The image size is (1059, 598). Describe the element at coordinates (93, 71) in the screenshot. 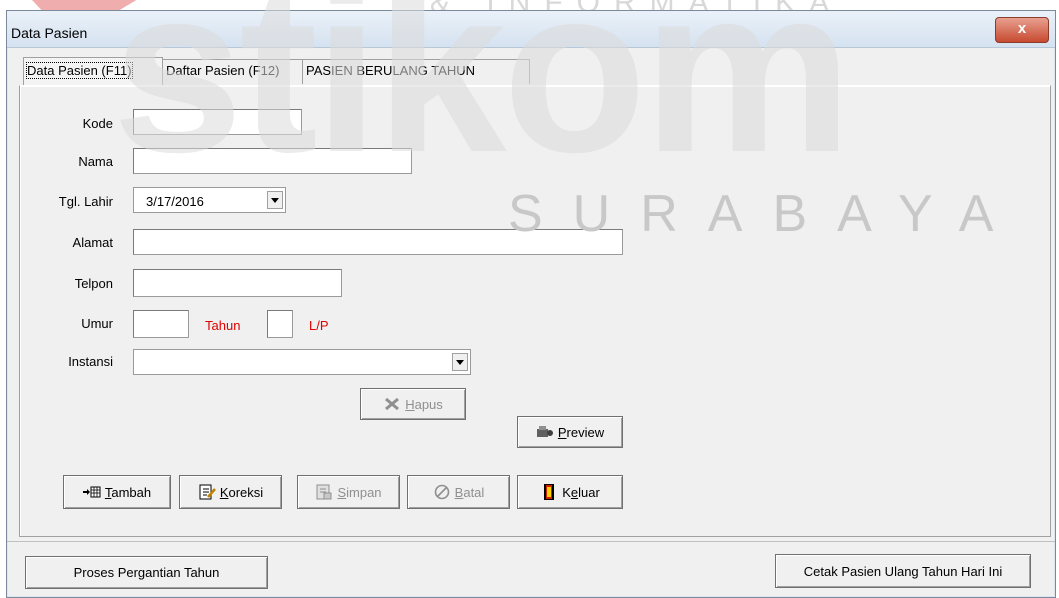

I see `tab-data-pasien: Data Pasien (F11)` at that location.